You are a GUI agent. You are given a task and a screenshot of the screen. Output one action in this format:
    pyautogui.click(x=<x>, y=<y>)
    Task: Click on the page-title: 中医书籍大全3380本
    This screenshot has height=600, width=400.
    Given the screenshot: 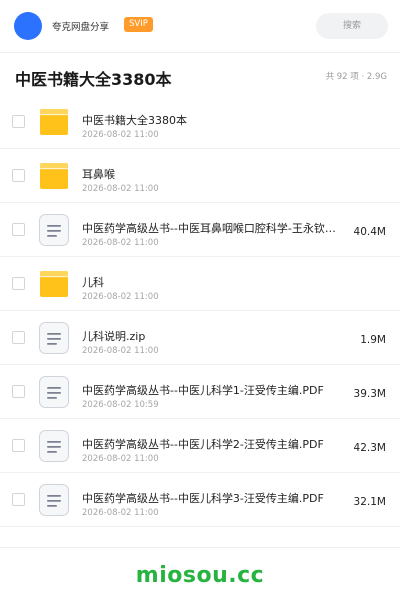 What is the action you would take?
    pyautogui.click(x=93, y=79)
    